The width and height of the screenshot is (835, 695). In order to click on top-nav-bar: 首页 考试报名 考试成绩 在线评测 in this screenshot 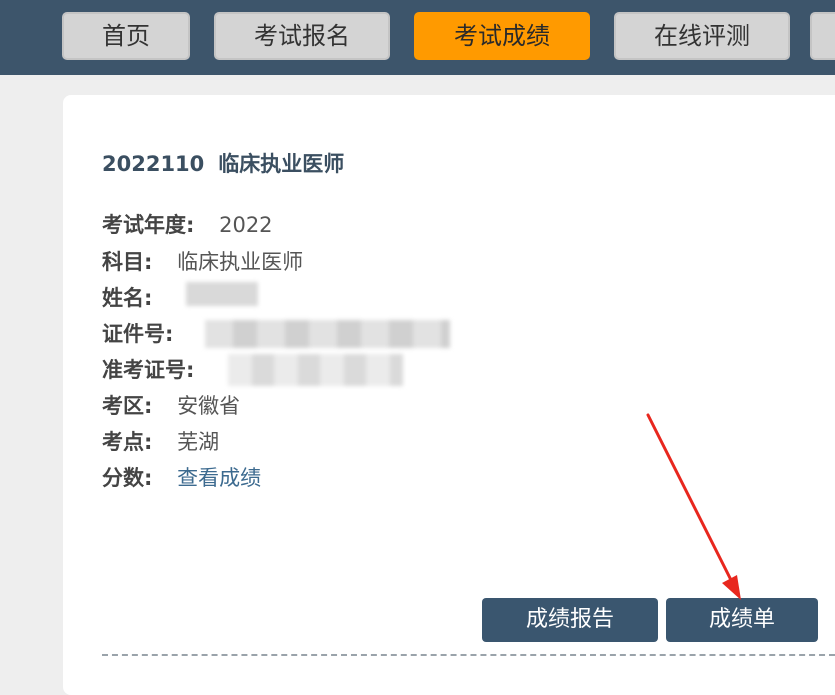, I will do `click(417, 37)`.